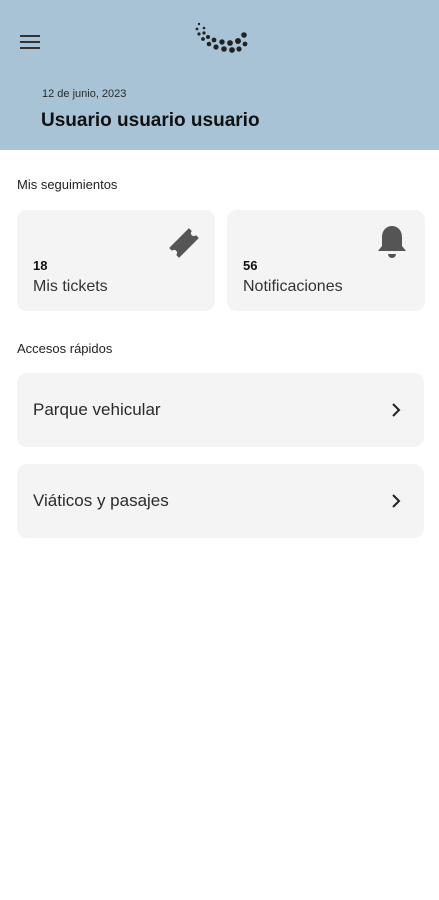 The image size is (439, 900). Describe the element at coordinates (116, 260) in the screenshot. I see `tickets-card: 18 Mis tickets` at that location.